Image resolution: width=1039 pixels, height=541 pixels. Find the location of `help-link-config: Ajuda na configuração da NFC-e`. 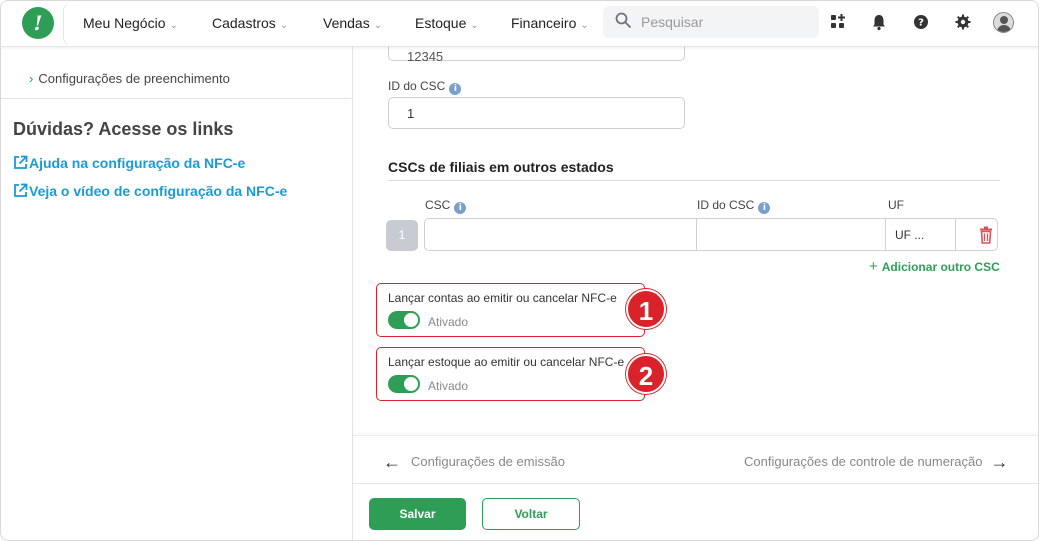

help-link-config: Ajuda na configuração da NFC-e is located at coordinates (129, 163).